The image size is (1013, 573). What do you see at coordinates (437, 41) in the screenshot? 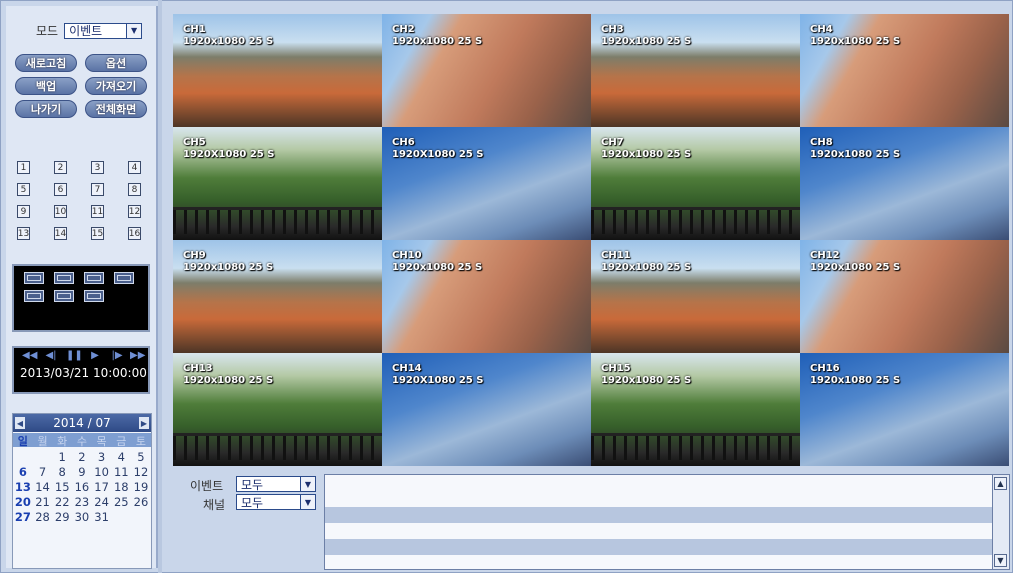
I see `channel-resolution: 1920x1080 25 S` at bounding box center [437, 41].